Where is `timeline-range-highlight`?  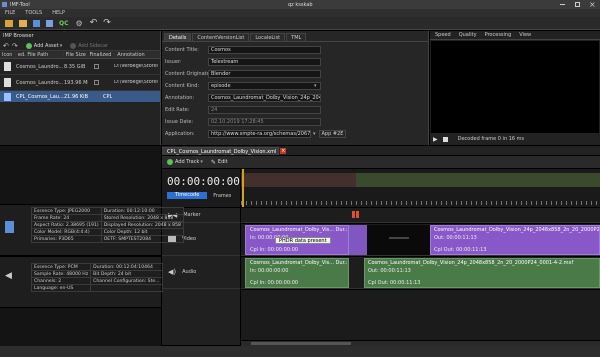 timeline-range-highlight is located at coordinates (478, 180).